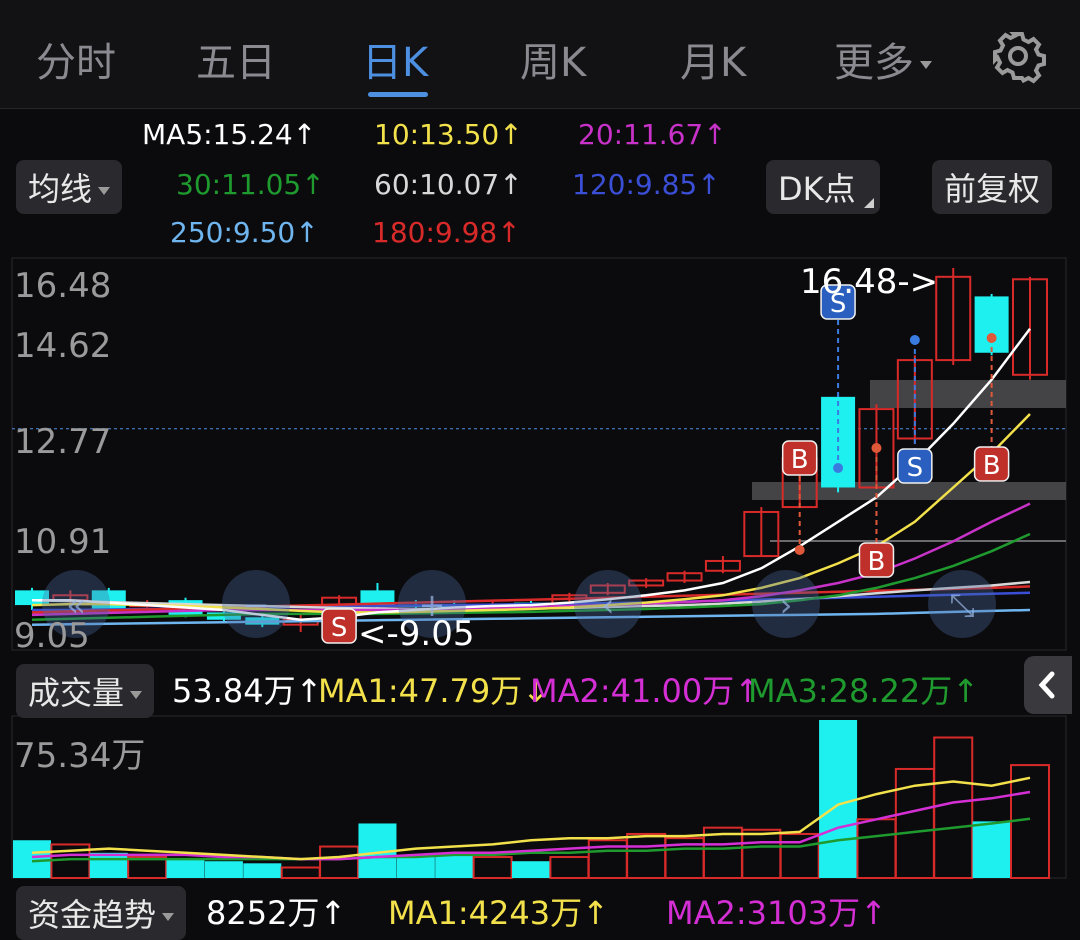  Describe the element at coordinates (498, 913) in the screenshot. I see `fund-ma1: MA1:4243万↑` at that location.